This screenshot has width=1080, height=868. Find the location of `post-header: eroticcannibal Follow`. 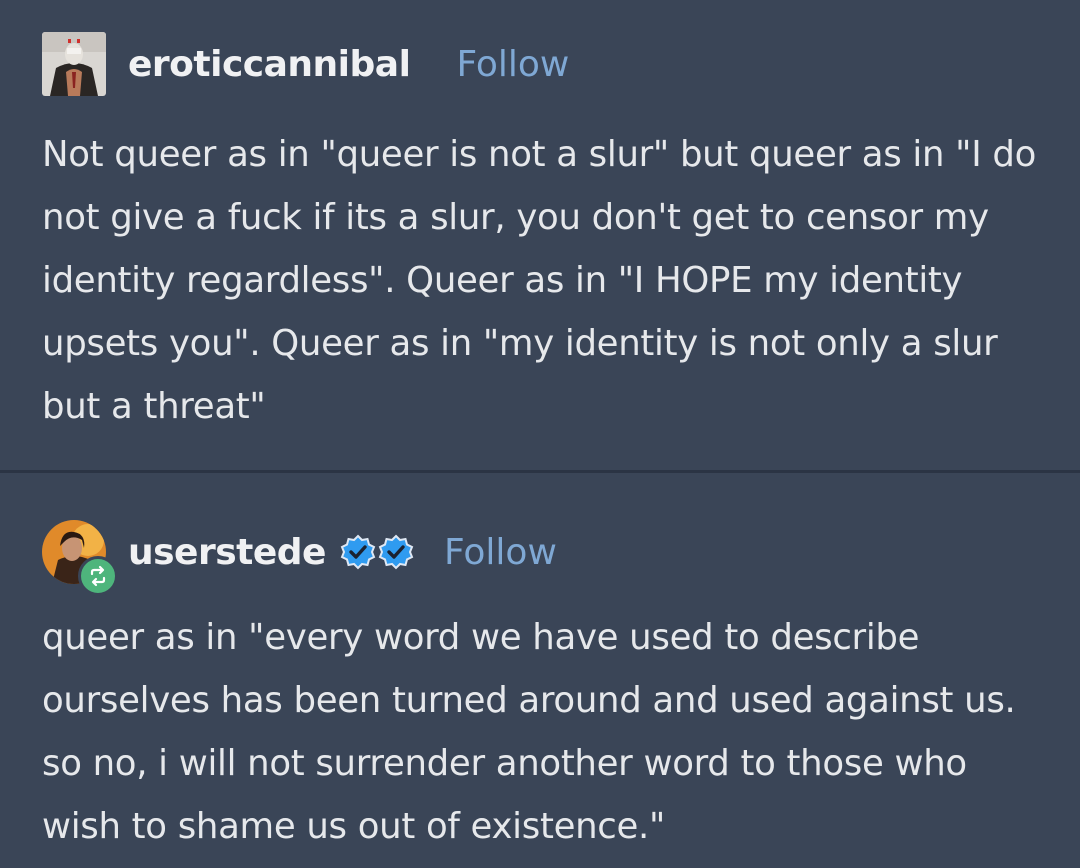

post-header: eroticcannibal Follow is located at coordinates (305, 64).